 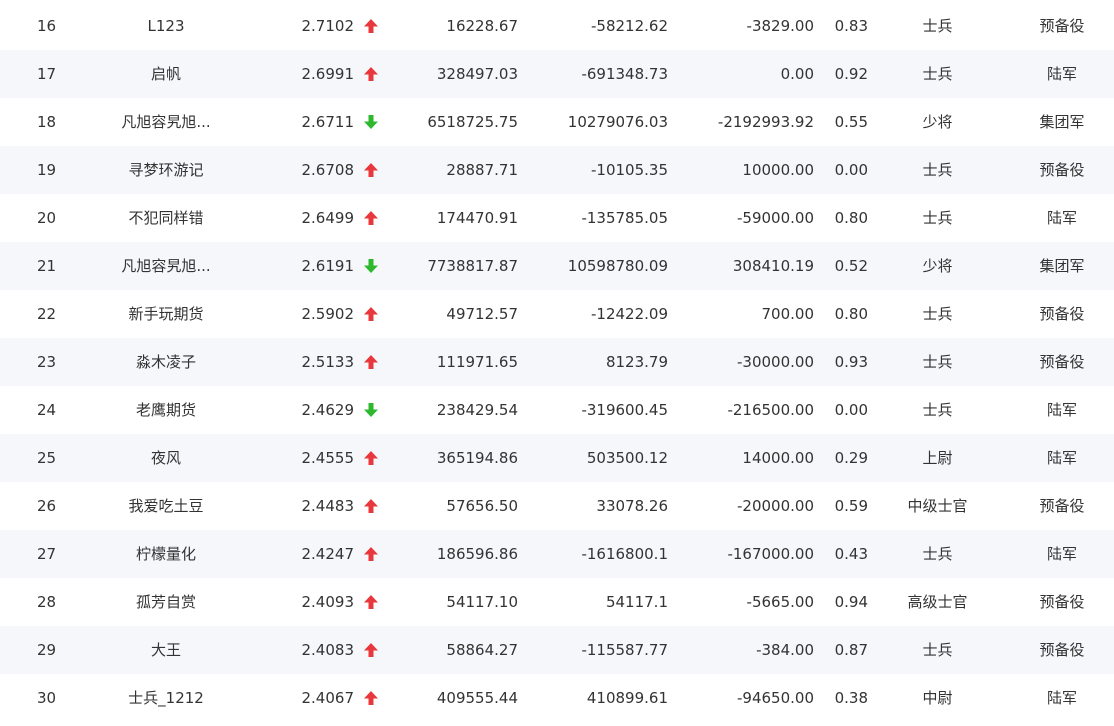 What do you see at coordinates (165, 362) in the screenshot?
I see `name-cell: 淼木凌子` at bounding box center [165, 362].